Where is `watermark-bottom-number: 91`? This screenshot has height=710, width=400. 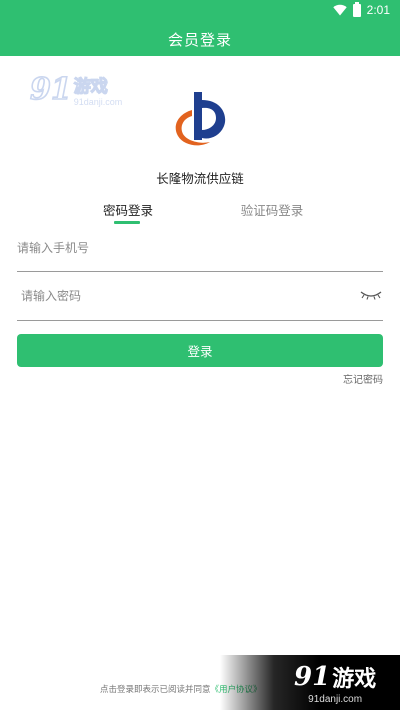
watermark-bottom-number: 91 is located at coordinates (312, 677).